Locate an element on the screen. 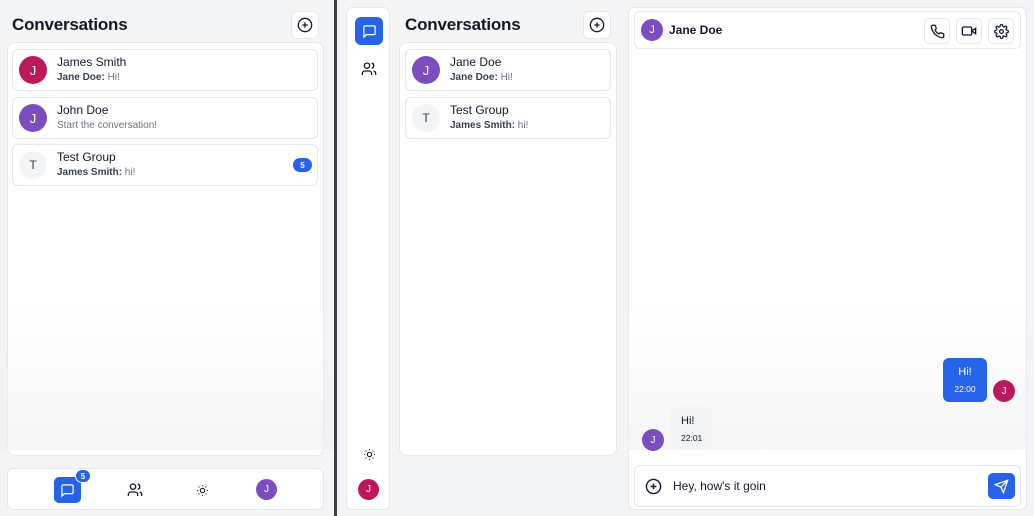 This screenshot has height=516, width=1034. chat-header: J Jane Doe is located at coordinates (827, 30).